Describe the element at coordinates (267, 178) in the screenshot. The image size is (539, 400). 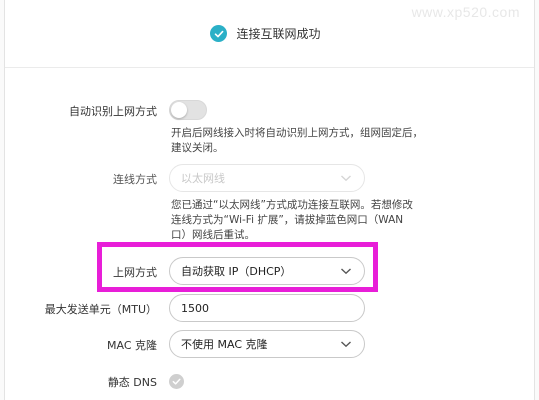
I see `connection-type-select: 以太网线` at that location.